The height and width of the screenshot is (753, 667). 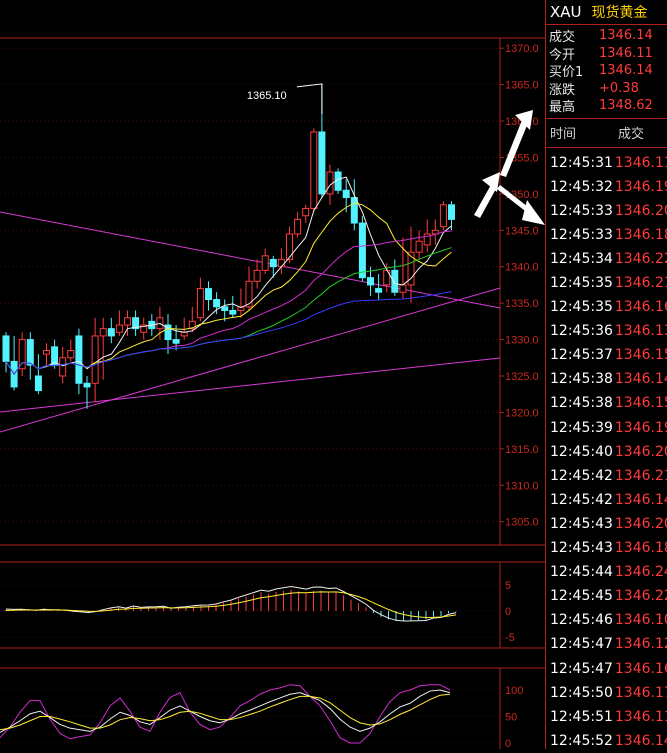 I want to click on trade-time: 12:45:47, so click(x=581, y=644).